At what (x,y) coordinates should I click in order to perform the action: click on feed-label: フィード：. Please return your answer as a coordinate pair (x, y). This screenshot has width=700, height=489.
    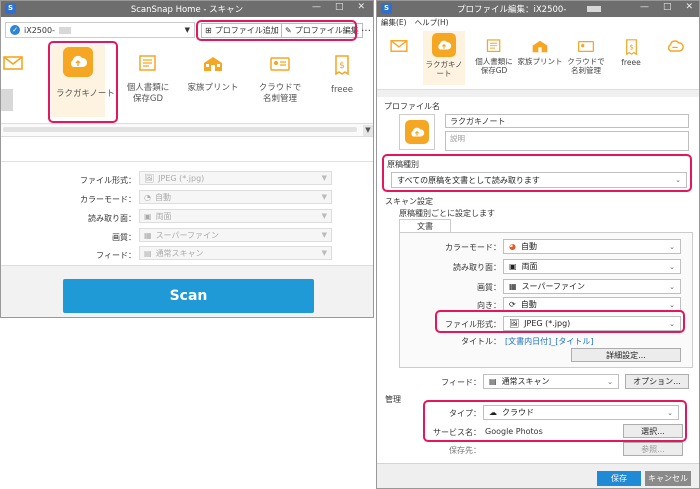
    Looking at the image, I should click on (461, 382).